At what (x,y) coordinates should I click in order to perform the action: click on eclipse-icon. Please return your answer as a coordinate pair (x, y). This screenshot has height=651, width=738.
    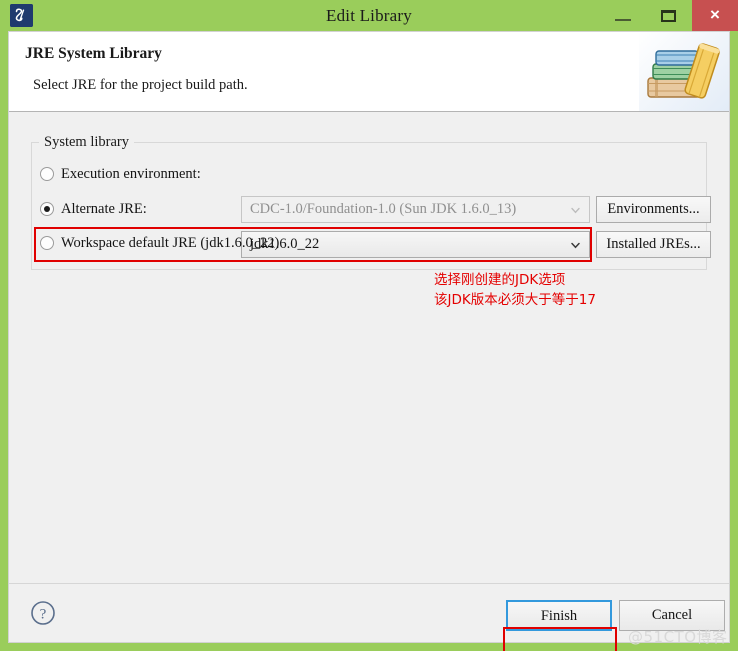
    Looking at the image, I should click on (21, 15).